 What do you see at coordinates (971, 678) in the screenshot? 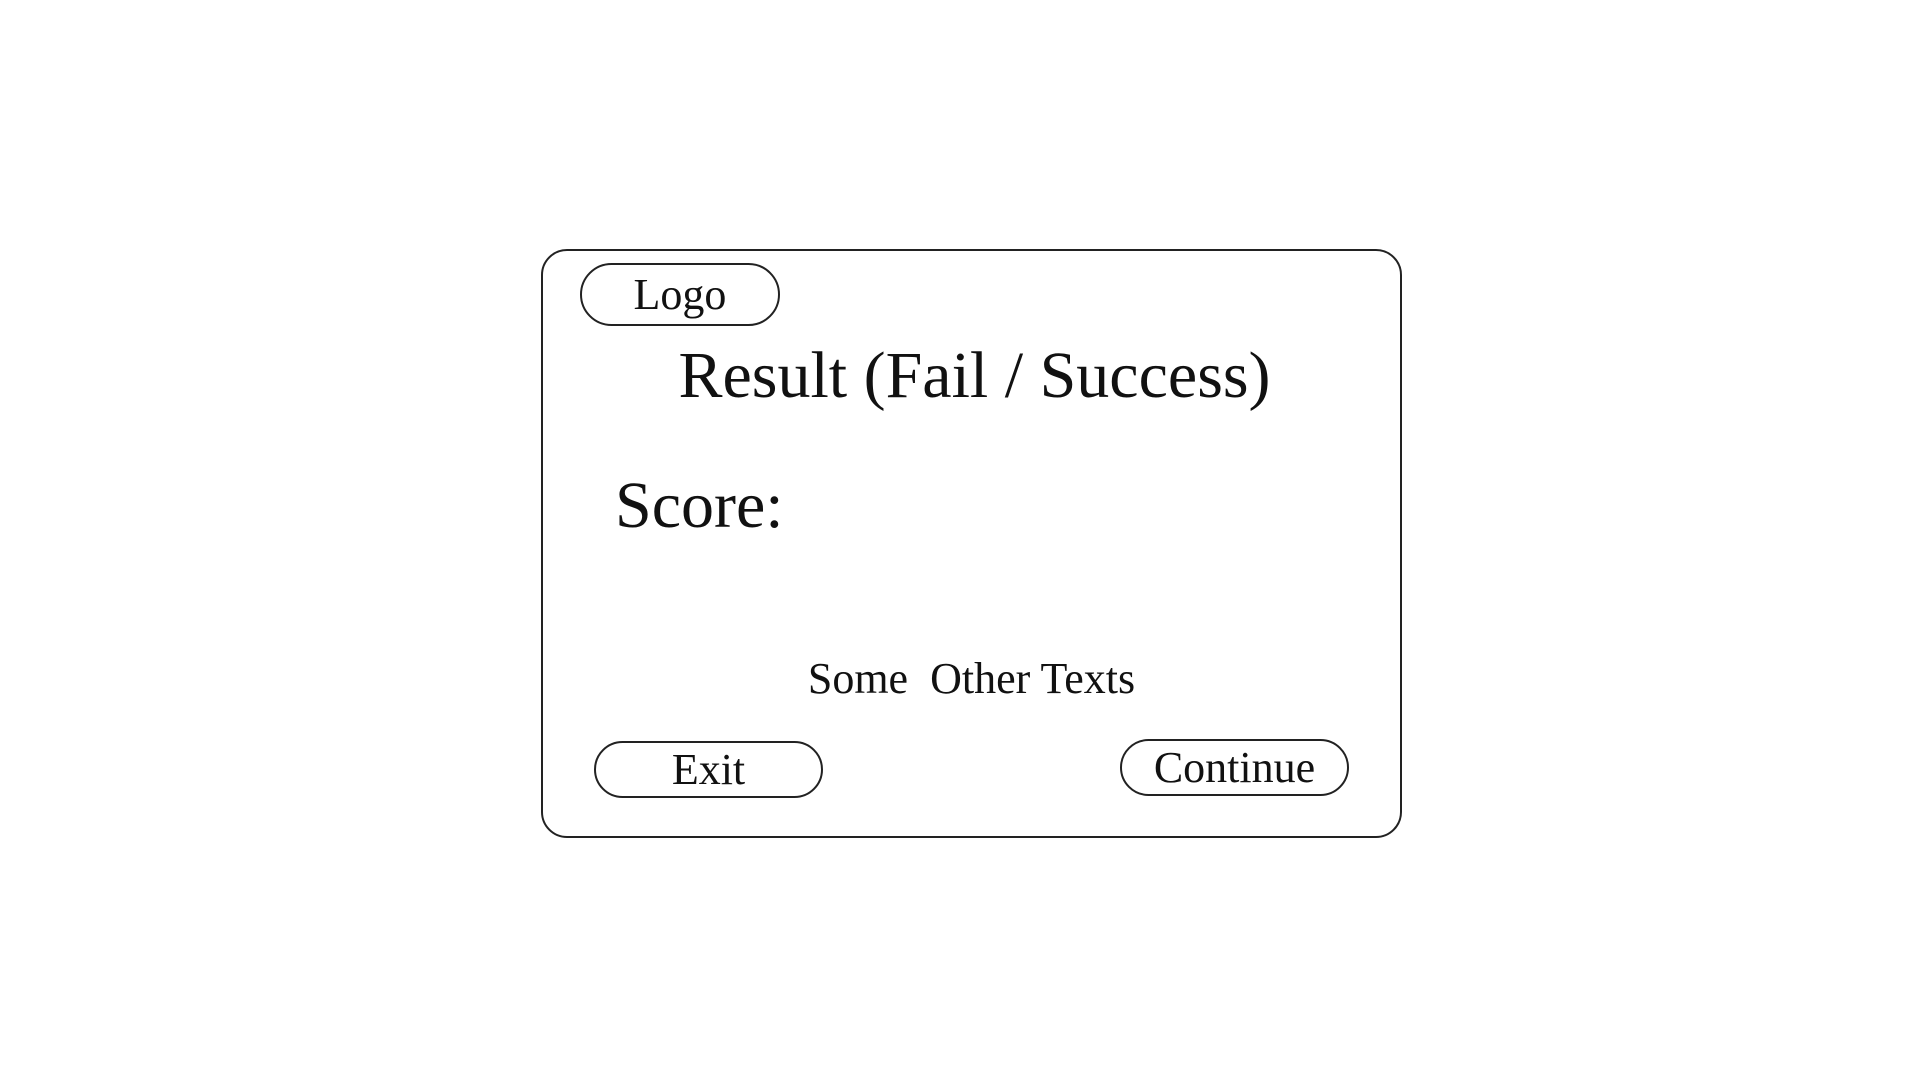
I see `other-texts: Some Other Texts` at bounding box center [971, 678].